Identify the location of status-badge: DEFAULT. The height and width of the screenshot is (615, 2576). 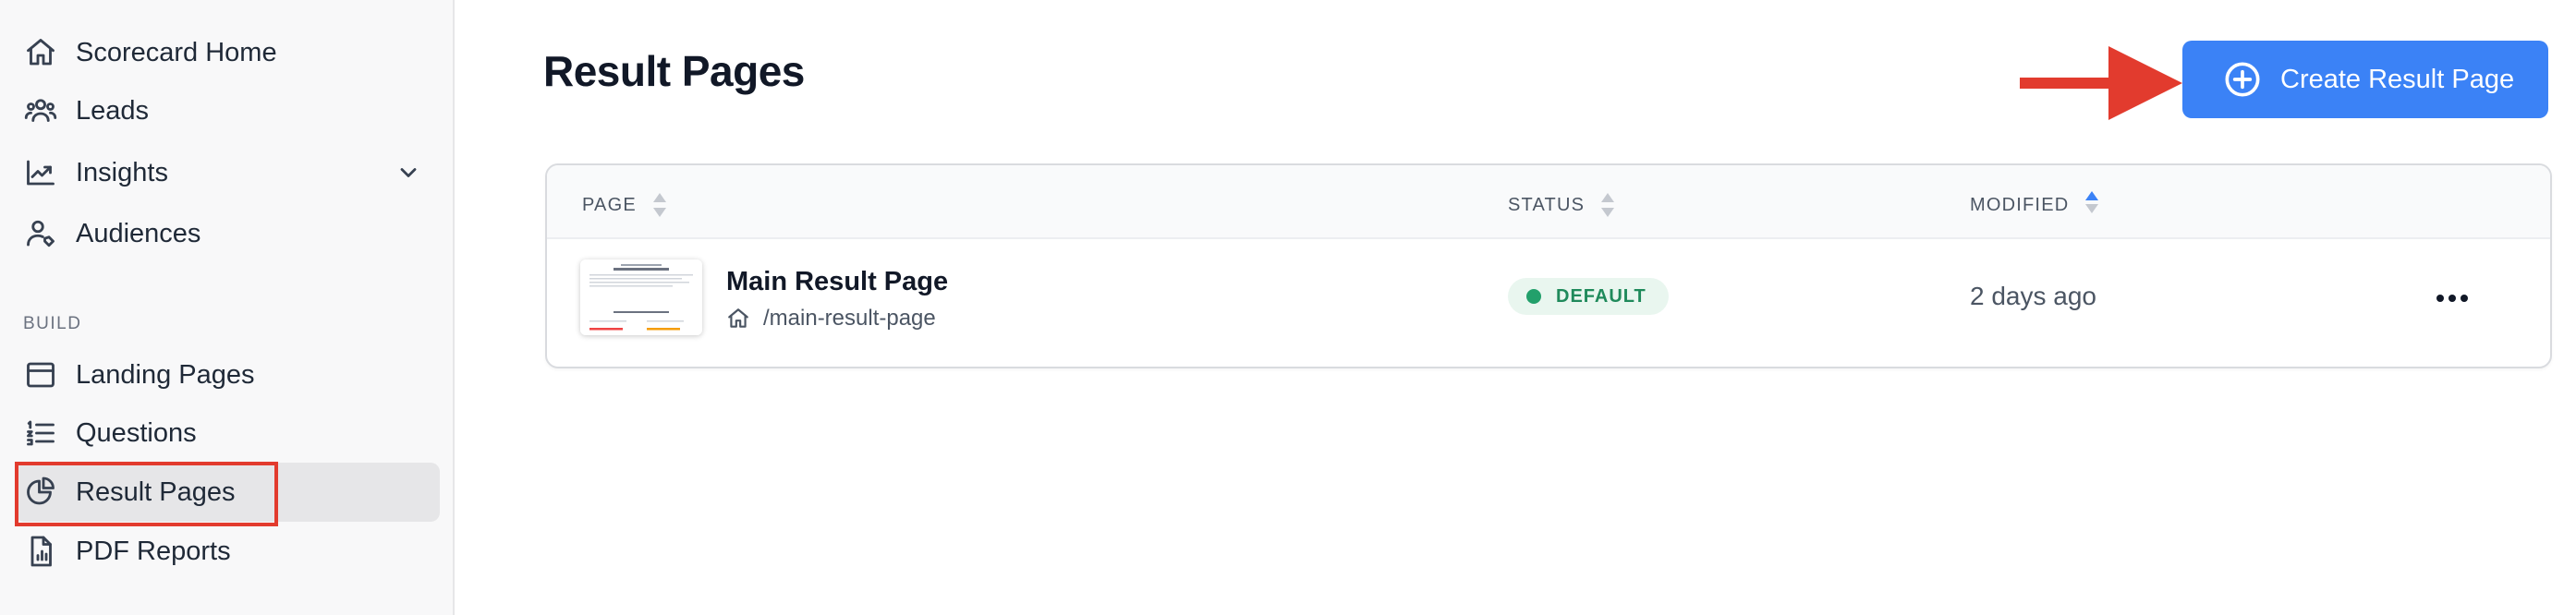
(1588, 297).